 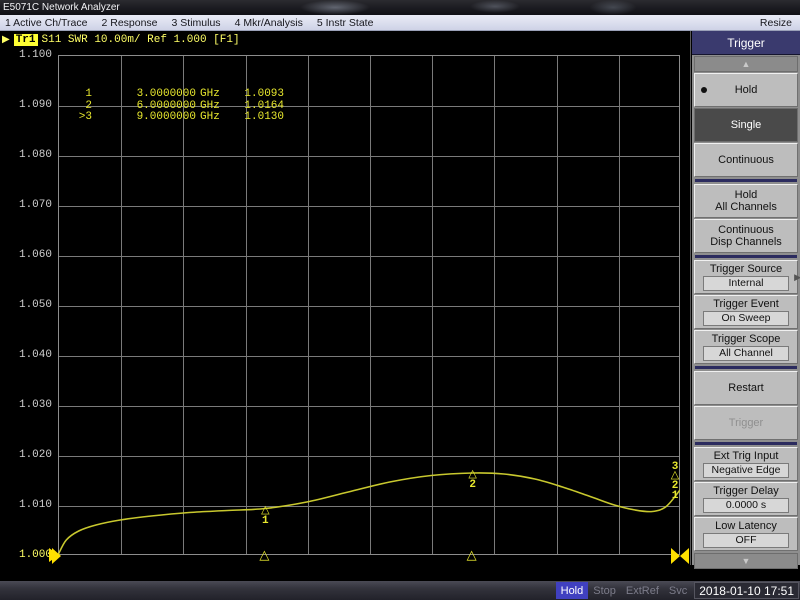 I want to click on marker-index: 1, so click(x=88, y=94).